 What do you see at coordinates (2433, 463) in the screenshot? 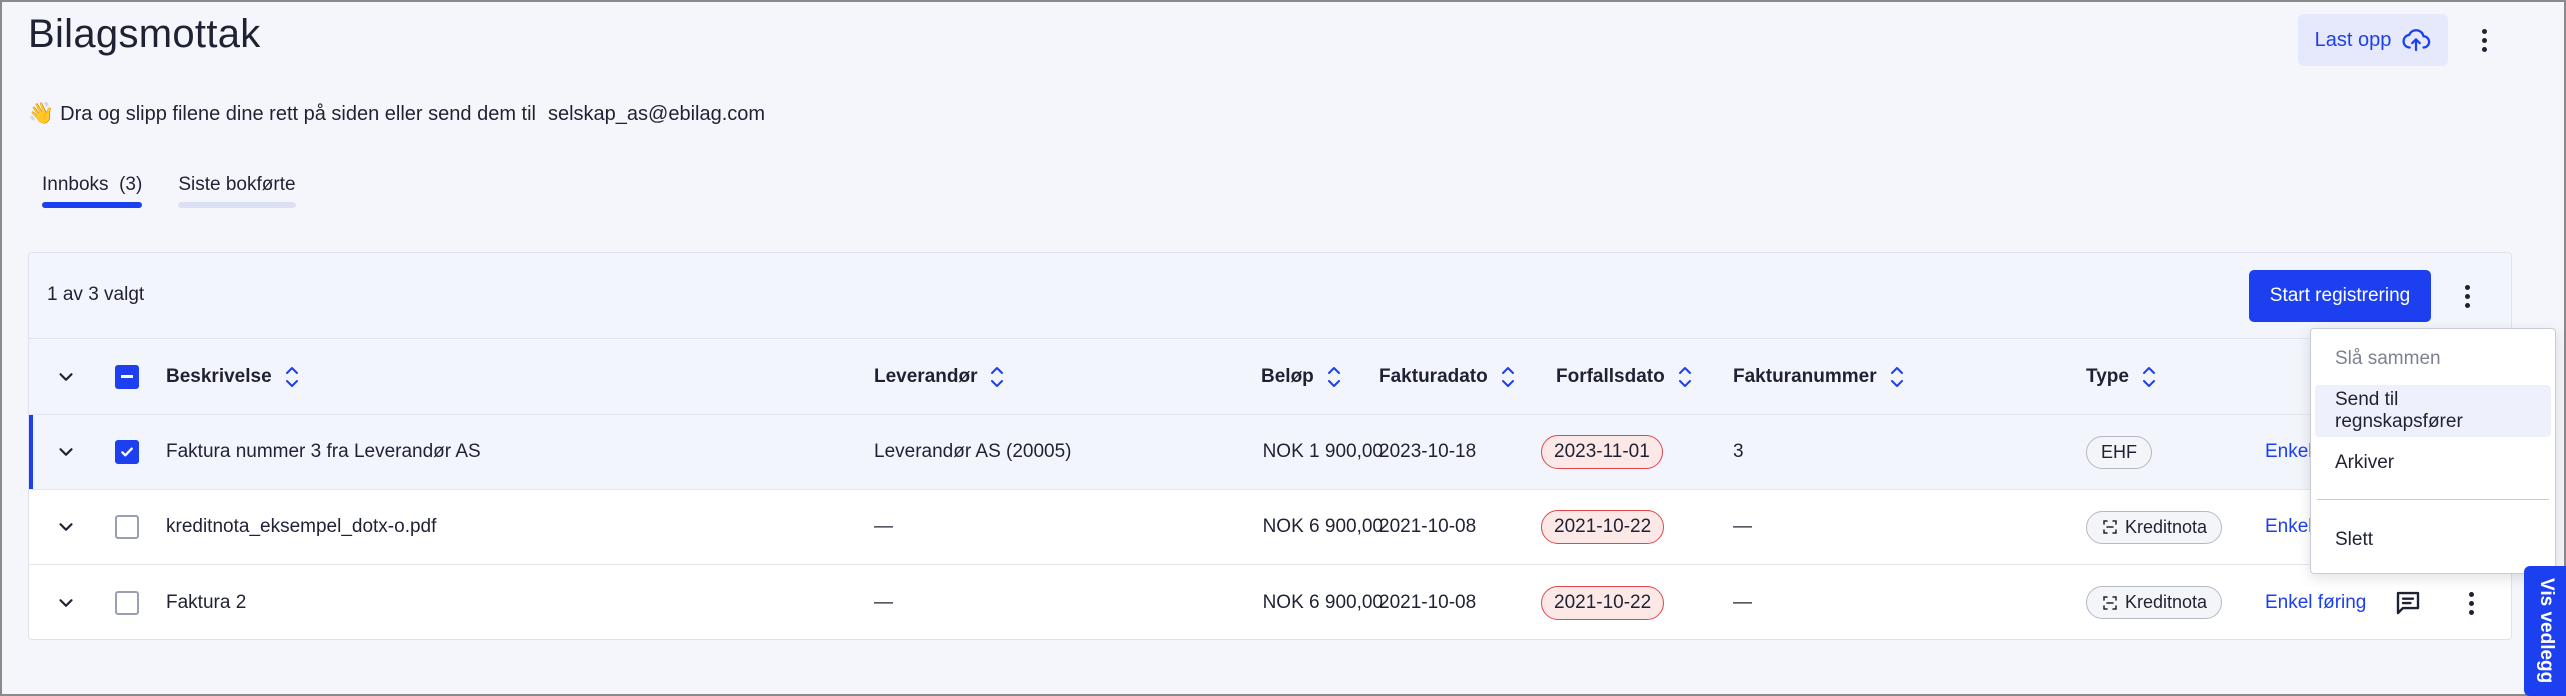
I see `menu-item-archive: Arkiver` at bounding box center [2433, 463].